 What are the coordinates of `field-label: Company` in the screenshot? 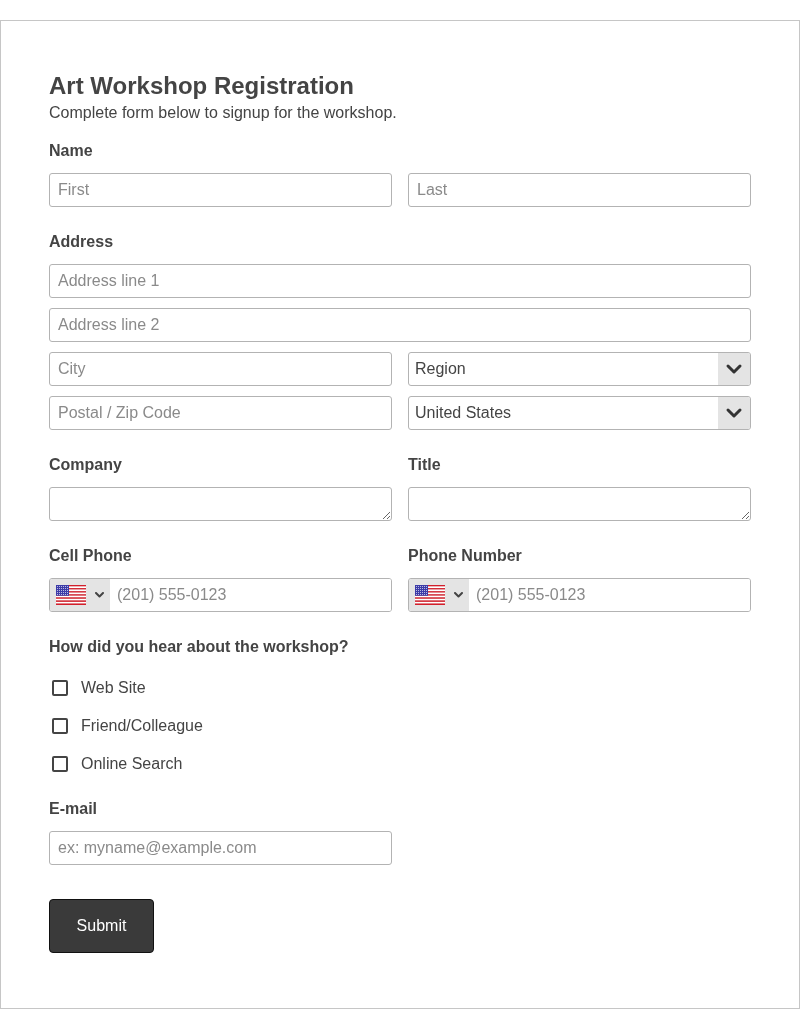 It's located at (86, 465).